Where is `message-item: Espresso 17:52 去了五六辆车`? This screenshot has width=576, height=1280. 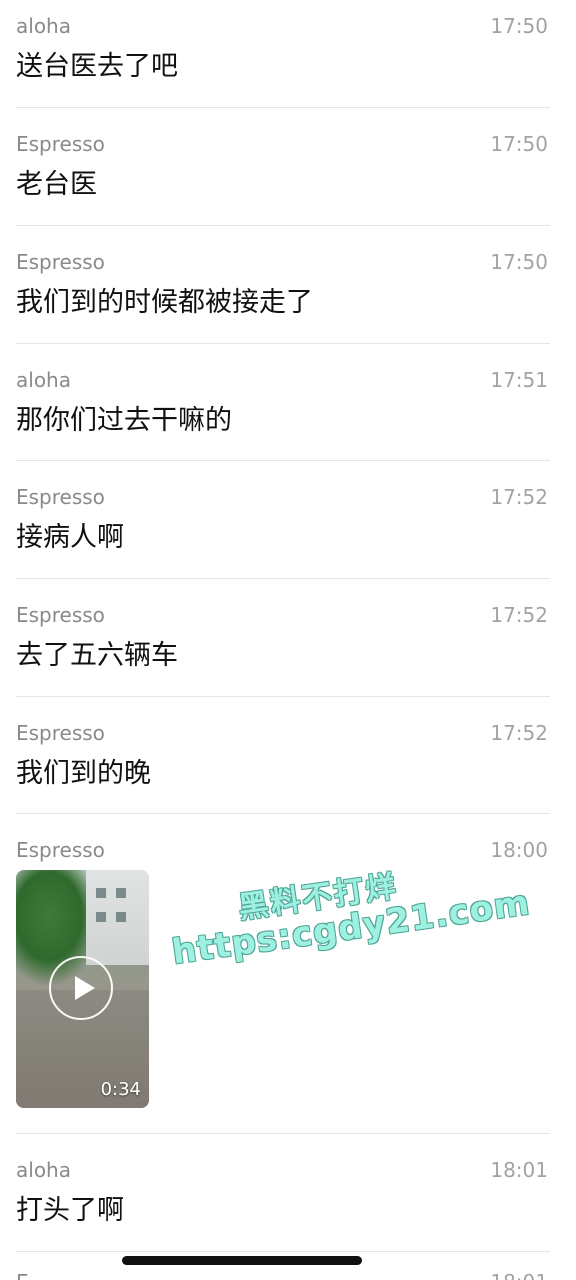
message-item: Espresso 17:52 去了五六辆车 is located at coordinates (283, 638).